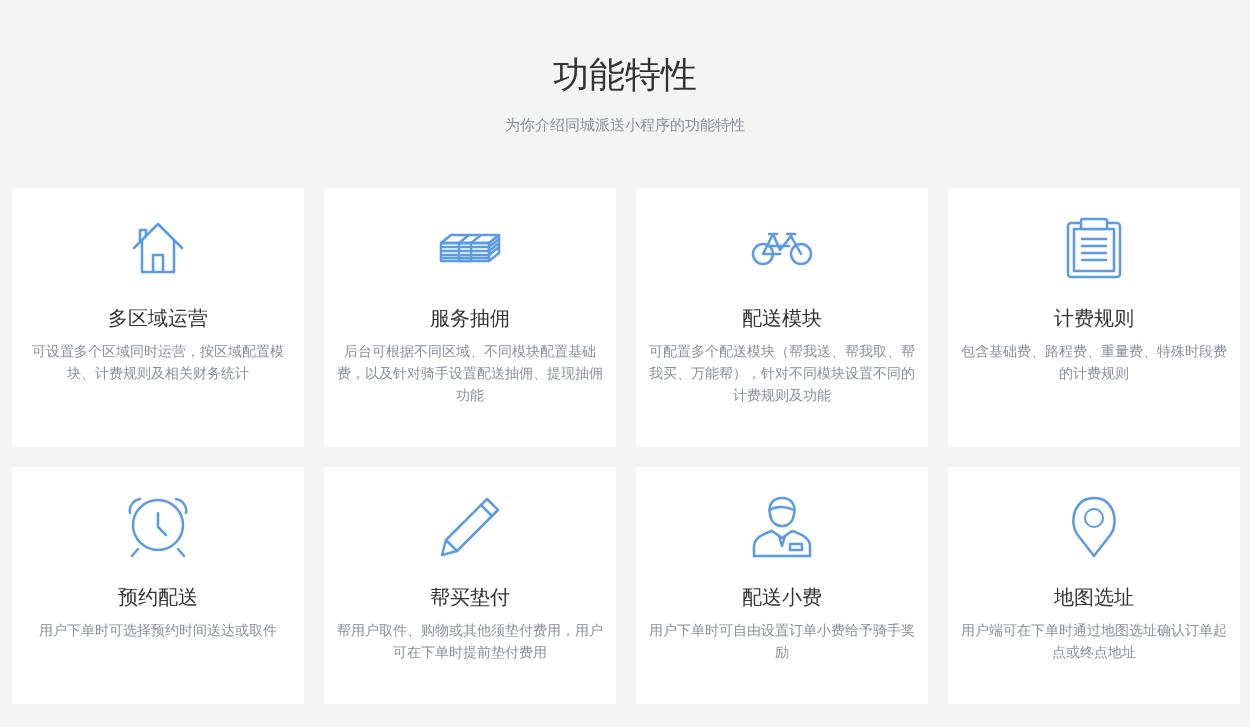 The height and width of the screenshot is (727, 1250). Describe the element at coordinates (782, 373) in the screenshot. I see `feature-description: 可配置多个配送模块（帮我送、帮我取、帮我买、万能帮），针对不同模块设置不同的计费规则及功能` at that location.